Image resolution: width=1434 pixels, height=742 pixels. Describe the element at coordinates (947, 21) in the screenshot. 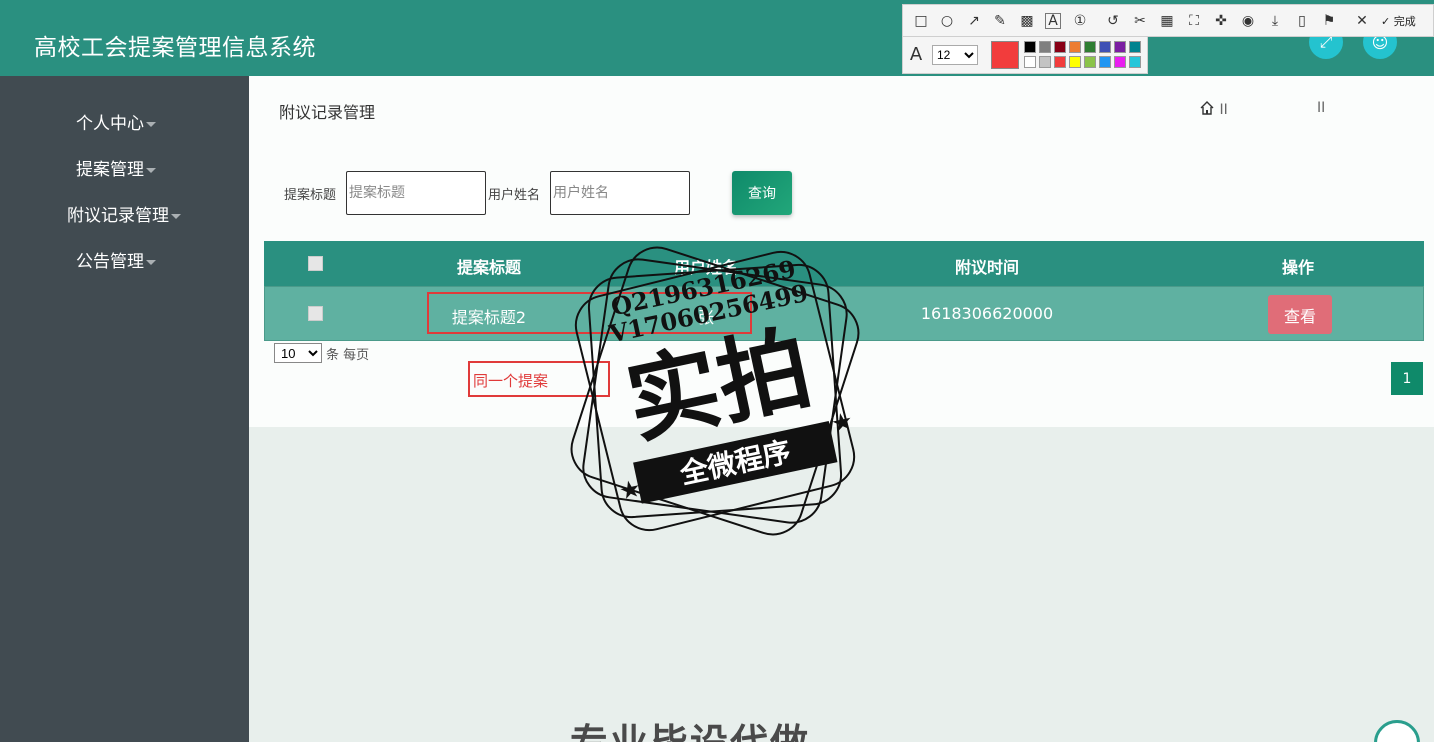

I see `ellipse-tool-icon: ○` at that location.